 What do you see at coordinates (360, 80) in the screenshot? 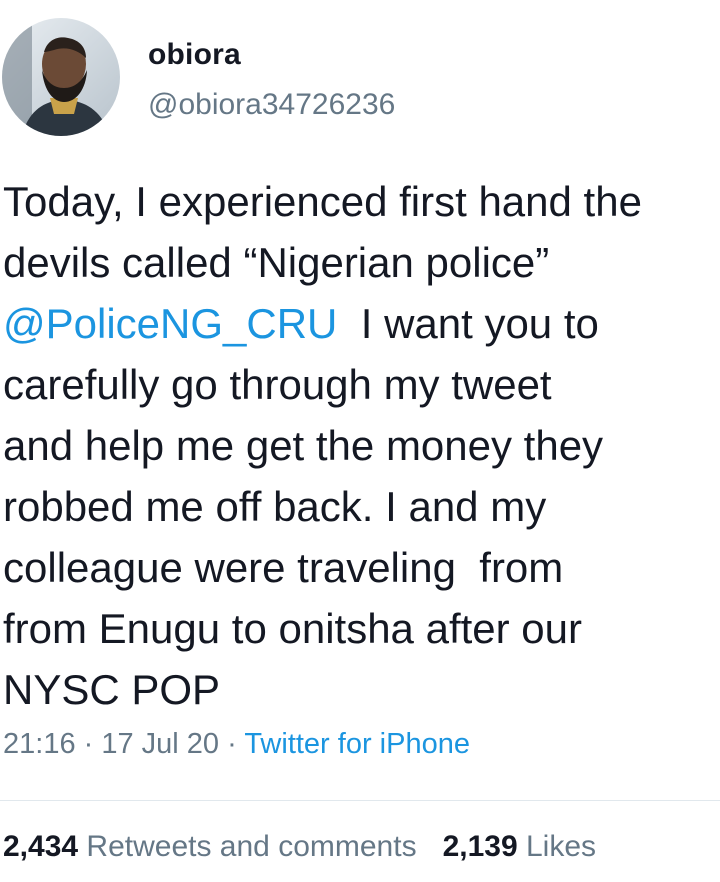
I see `tweet-header: obiora @obiora34726236` at bounding box center [360, 80].